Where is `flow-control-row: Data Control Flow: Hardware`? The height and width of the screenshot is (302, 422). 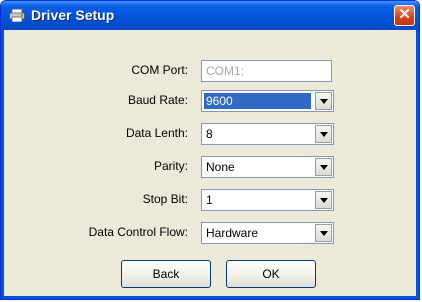 flow-control-row: Data Control Flow: Hardware is located at coordinates (210, 233).